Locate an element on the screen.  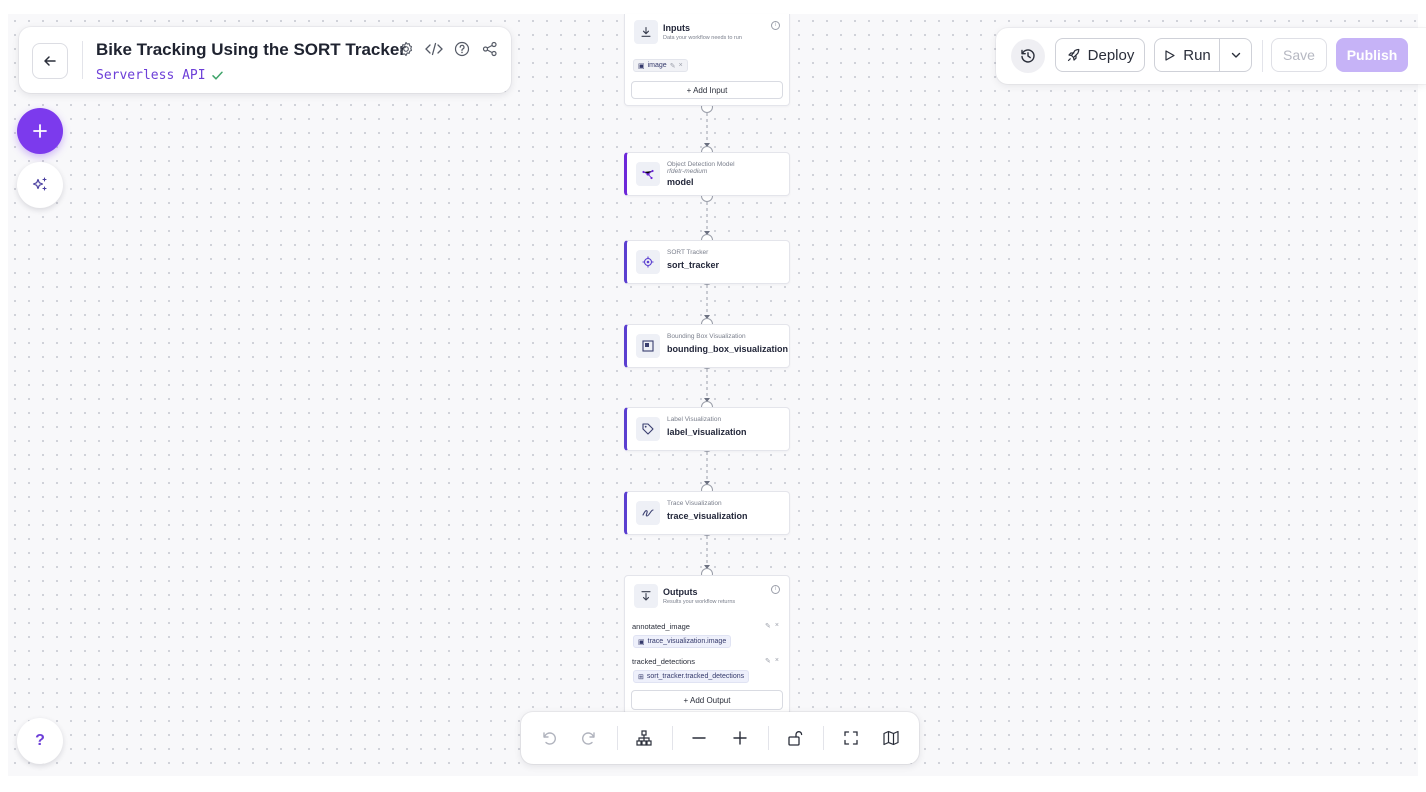
object-detection-icon is located at coordinates (648, 174).